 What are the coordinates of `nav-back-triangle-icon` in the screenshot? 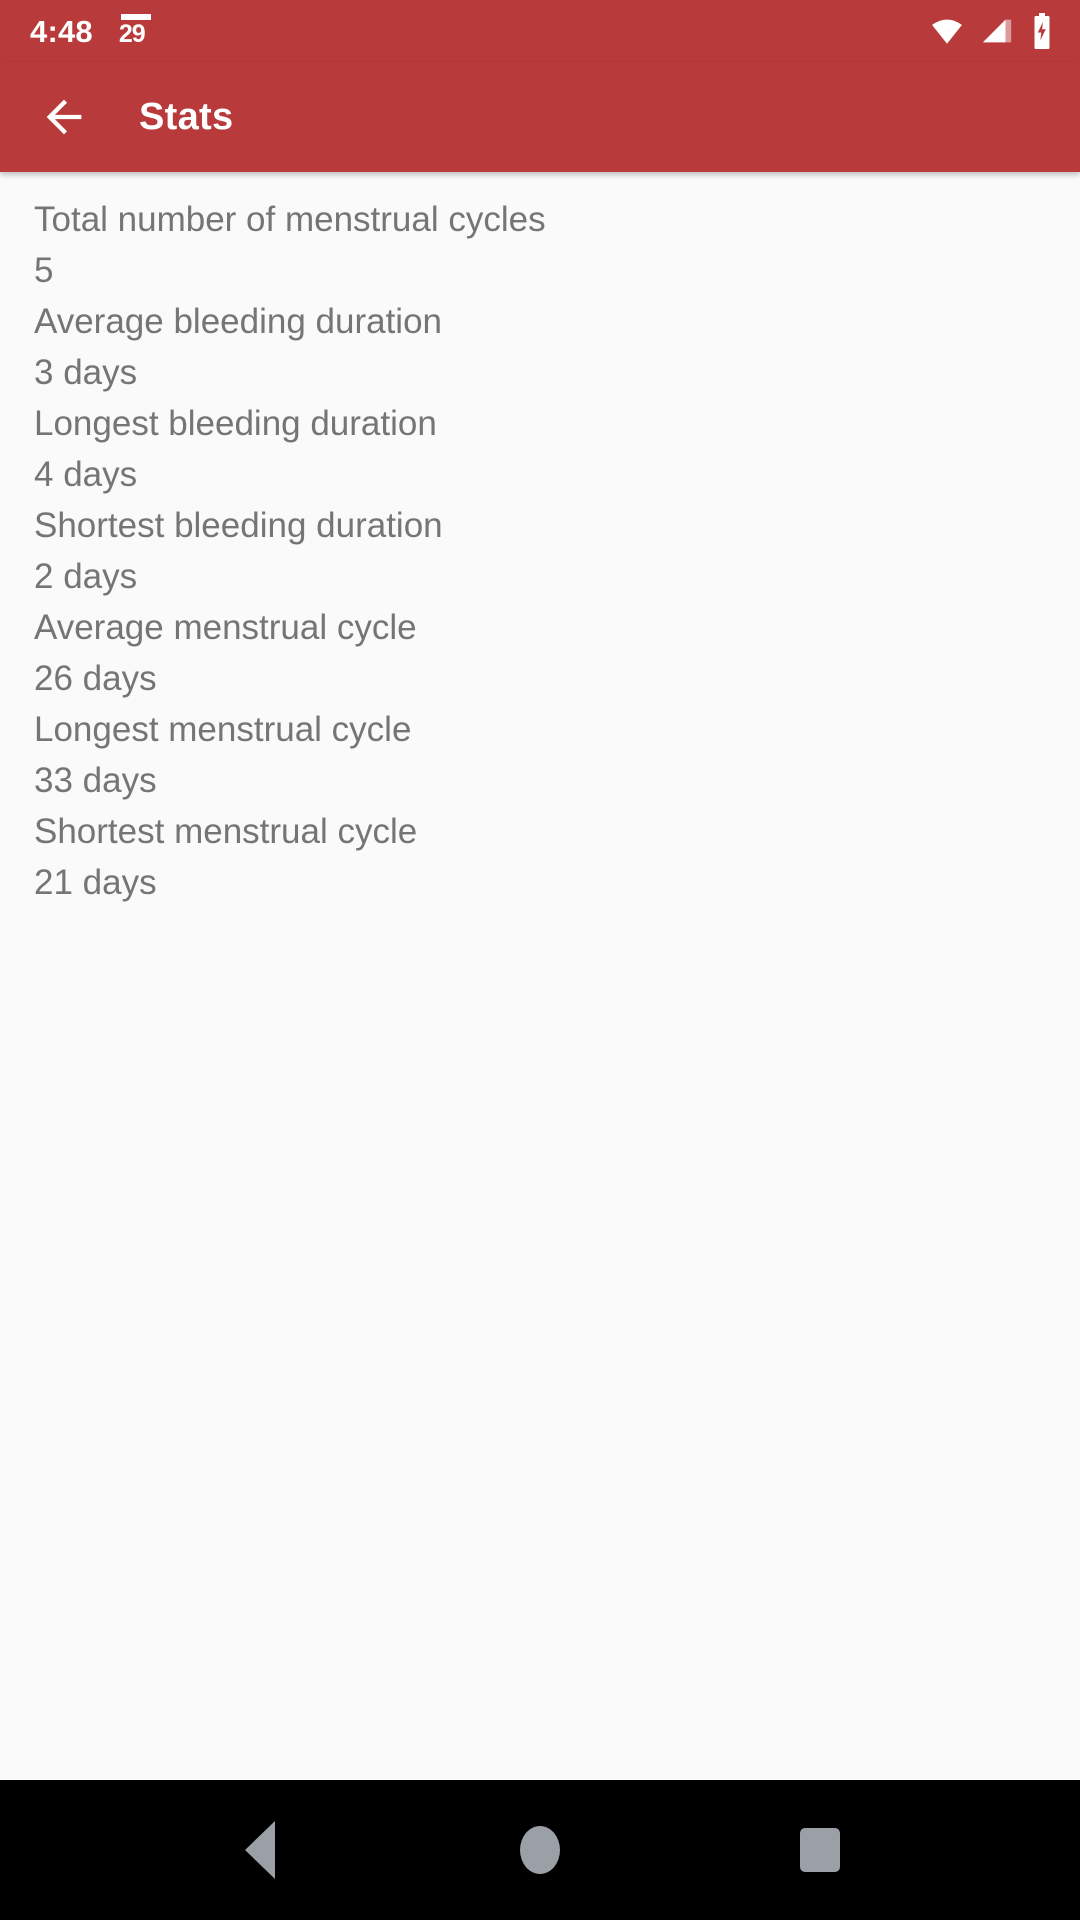 It's located at (260, 1850).